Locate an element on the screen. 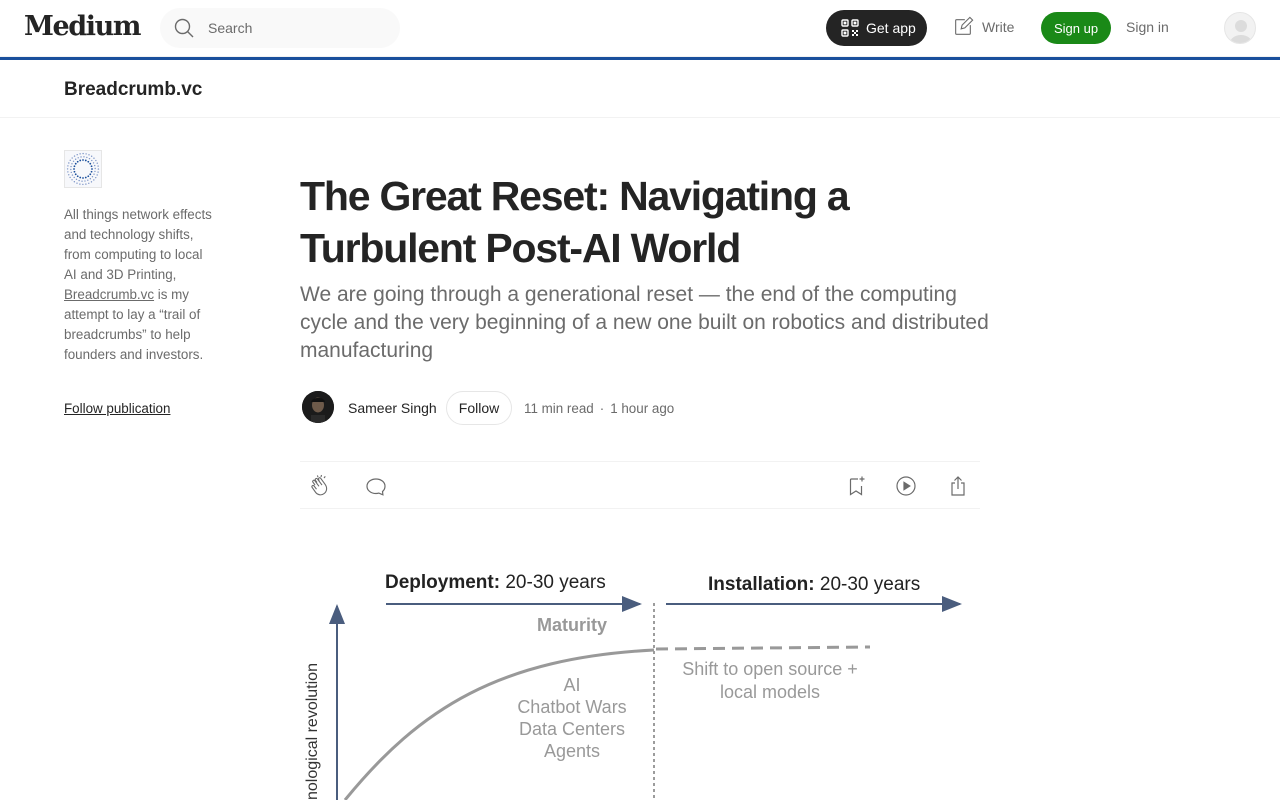 The height and width of the screenshot is (800, 1280). user-avatar is located at coordinates (1240, 28).